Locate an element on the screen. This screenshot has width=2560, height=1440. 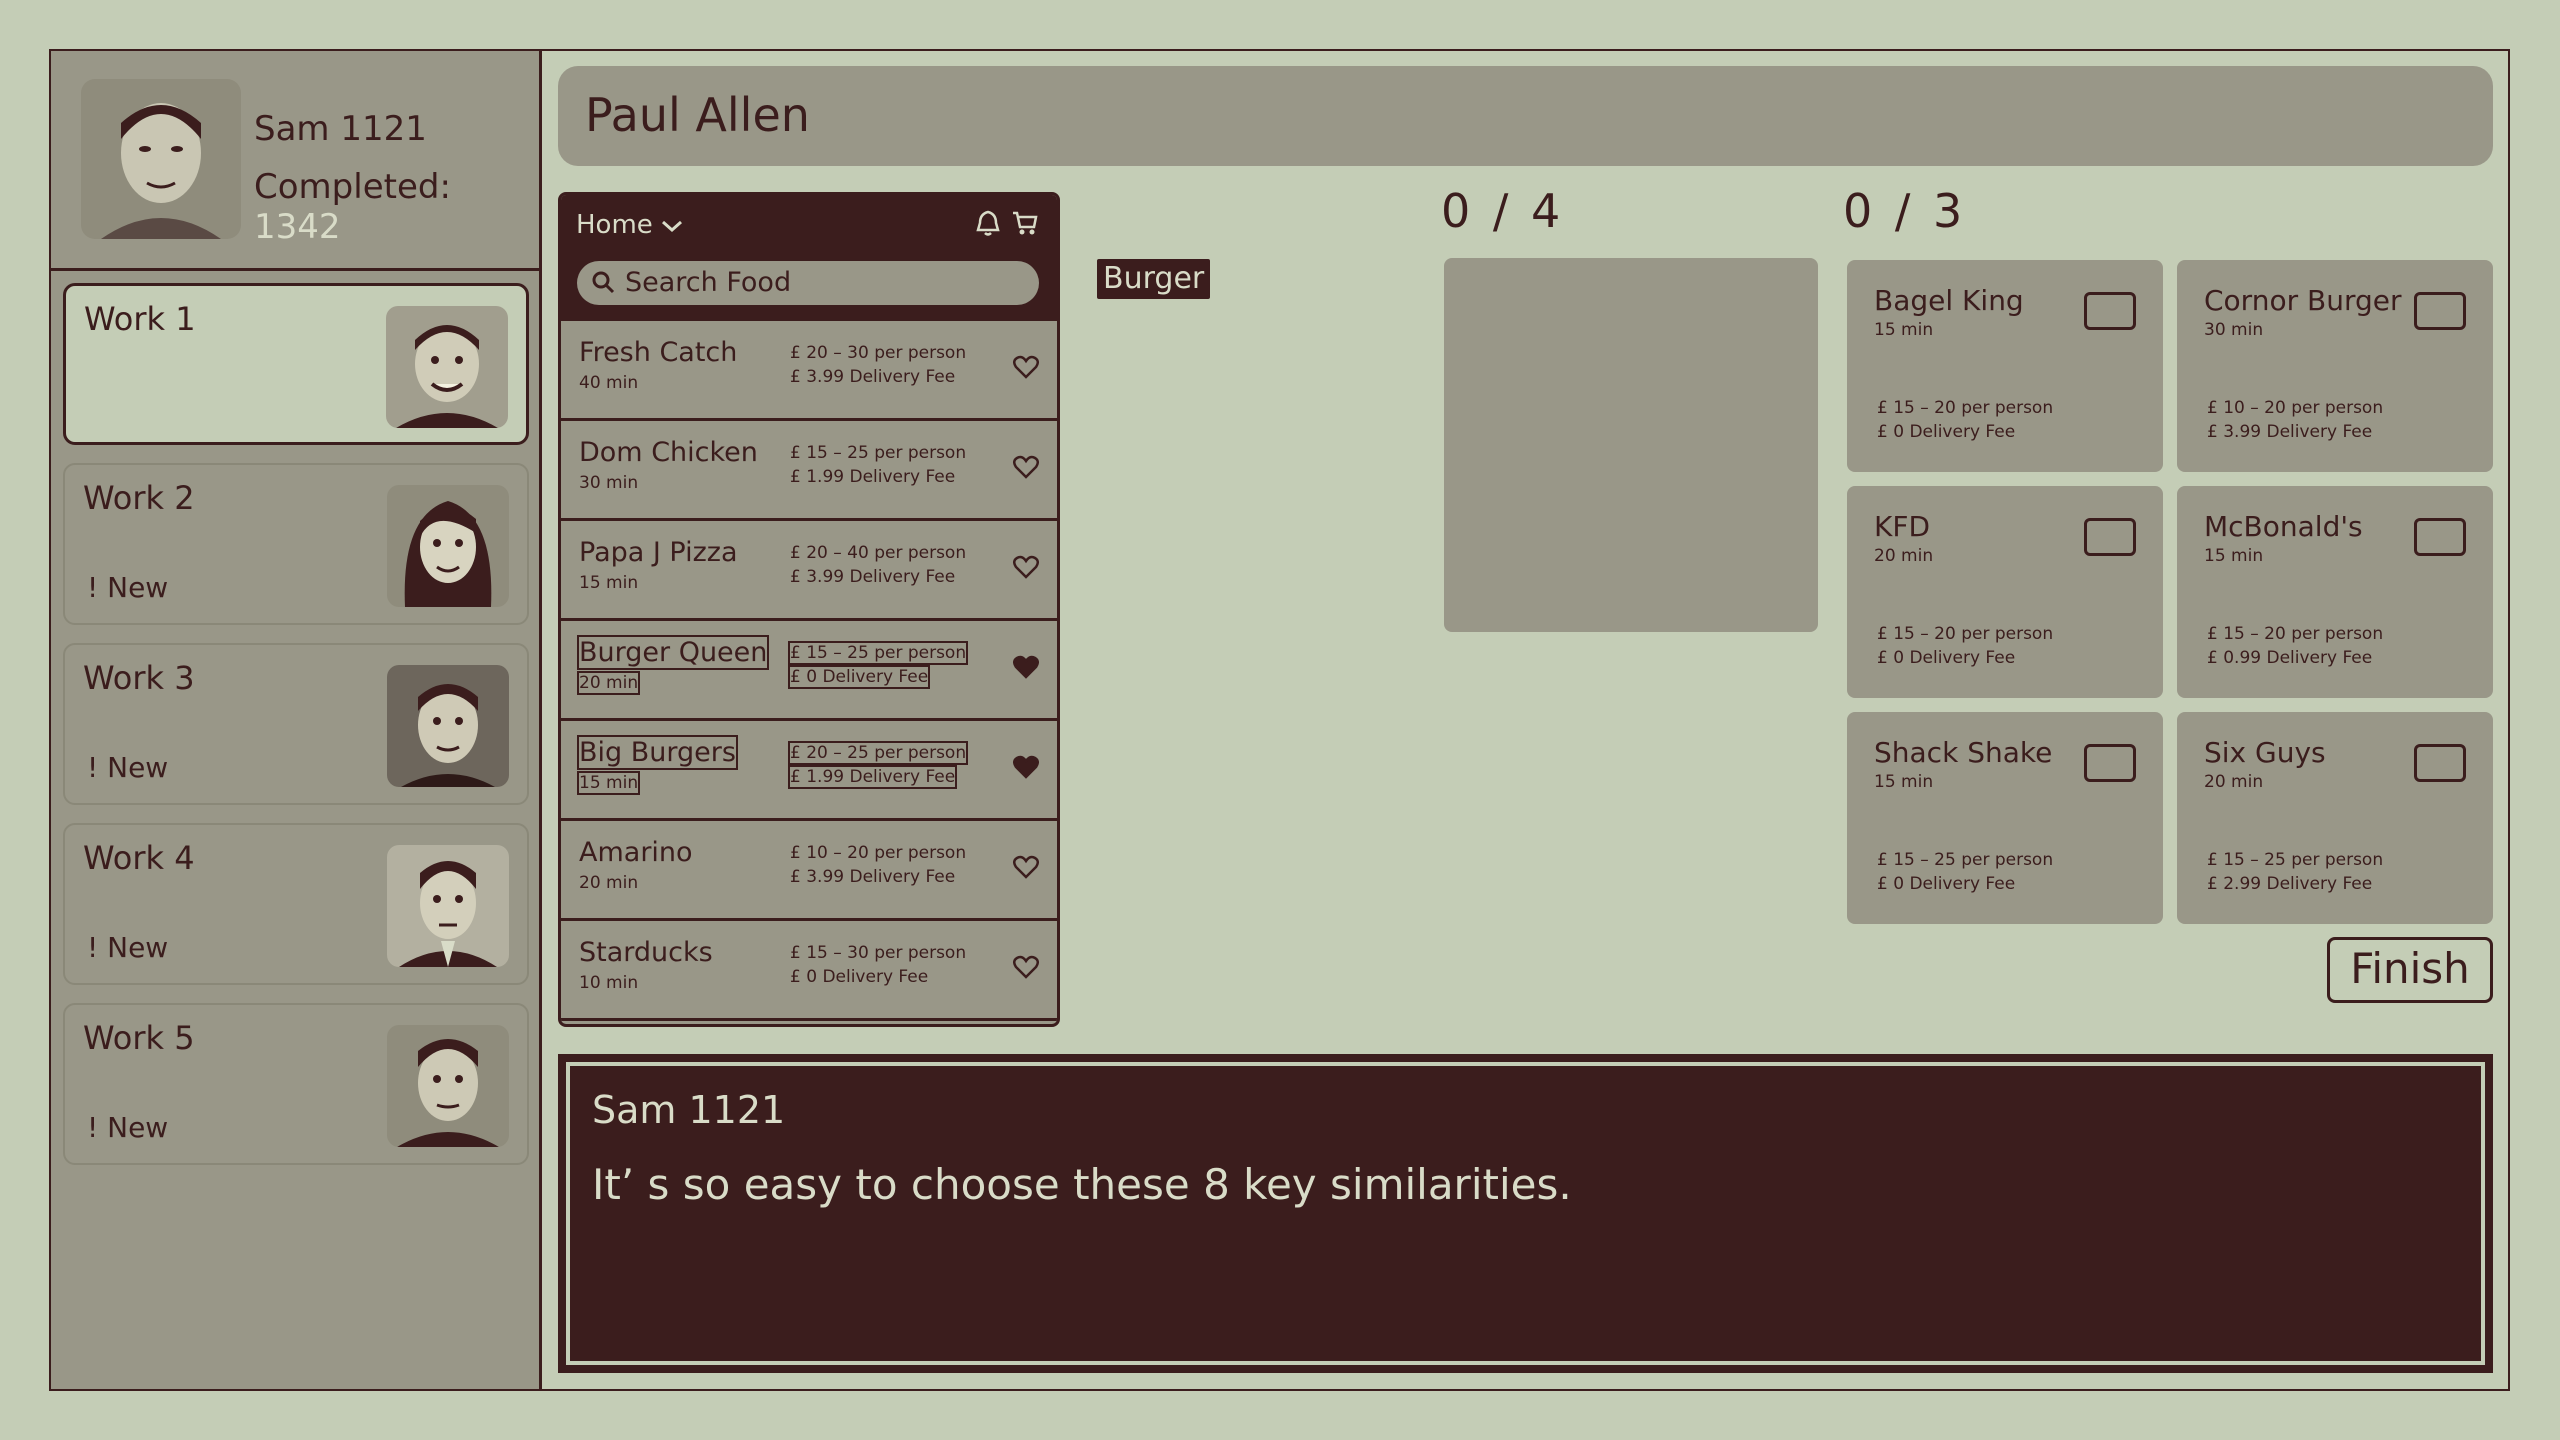
search-food-input: Search Food is located at coordinates (808, 283).